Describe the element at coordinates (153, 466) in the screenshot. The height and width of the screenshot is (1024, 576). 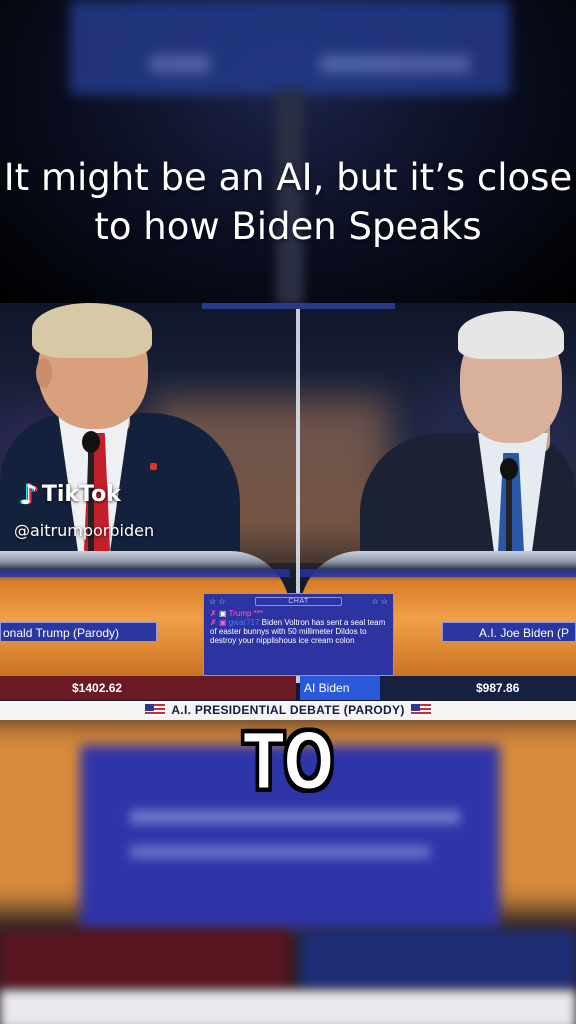
I see `flag-pin-icon` at that location.